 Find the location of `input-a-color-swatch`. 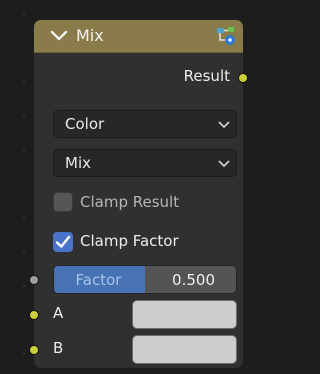

input-a-color-swatch is located at coordinates (184, 314).